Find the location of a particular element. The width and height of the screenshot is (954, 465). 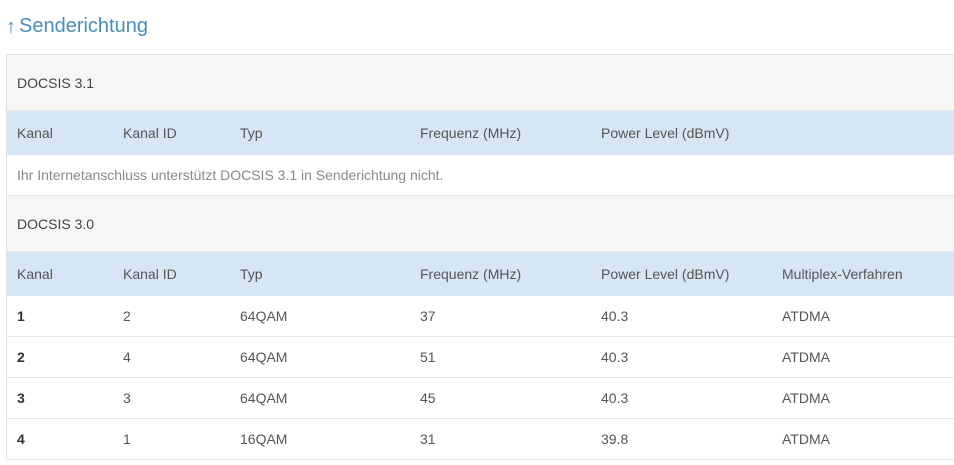

column-header: Multiplex-Verfahren is located at coordinates (842, 274).